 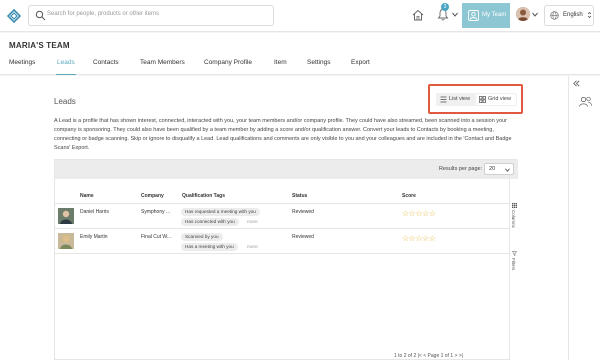 What do you see at coordinates (282, 253) in the screenshot?
I see `row-divider` at bounding box center [282, 253].